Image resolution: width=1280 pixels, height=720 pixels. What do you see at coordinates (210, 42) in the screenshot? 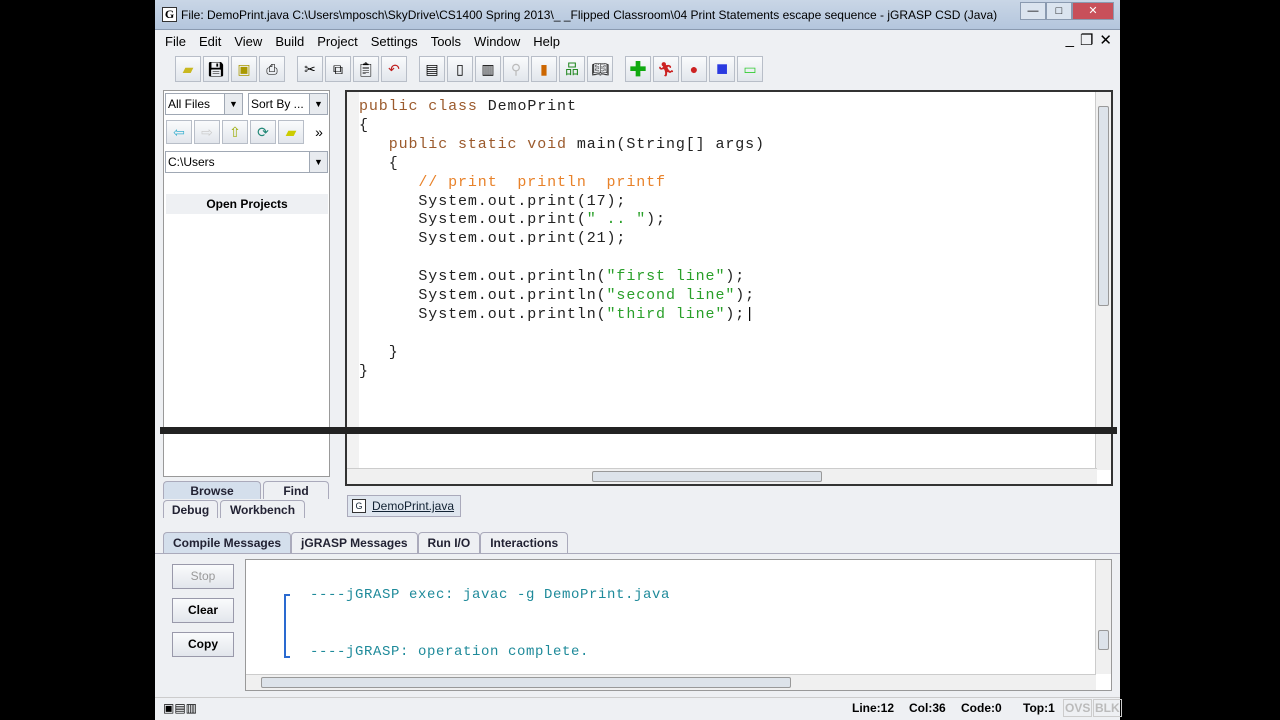
I see `menu-edit: Edit` at bounding box center [210, 42].